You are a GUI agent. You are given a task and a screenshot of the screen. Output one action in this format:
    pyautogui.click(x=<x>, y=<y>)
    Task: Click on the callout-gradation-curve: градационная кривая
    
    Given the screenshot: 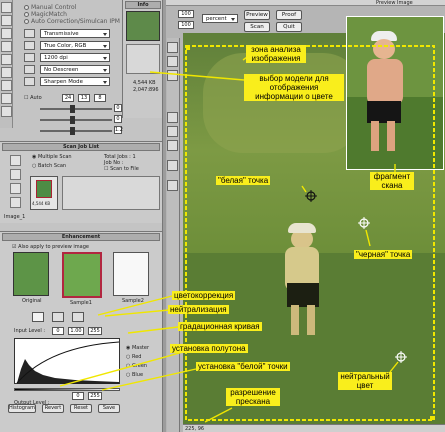 What is the action you would take?
    pyautogui.click(x=220, y=326)
    